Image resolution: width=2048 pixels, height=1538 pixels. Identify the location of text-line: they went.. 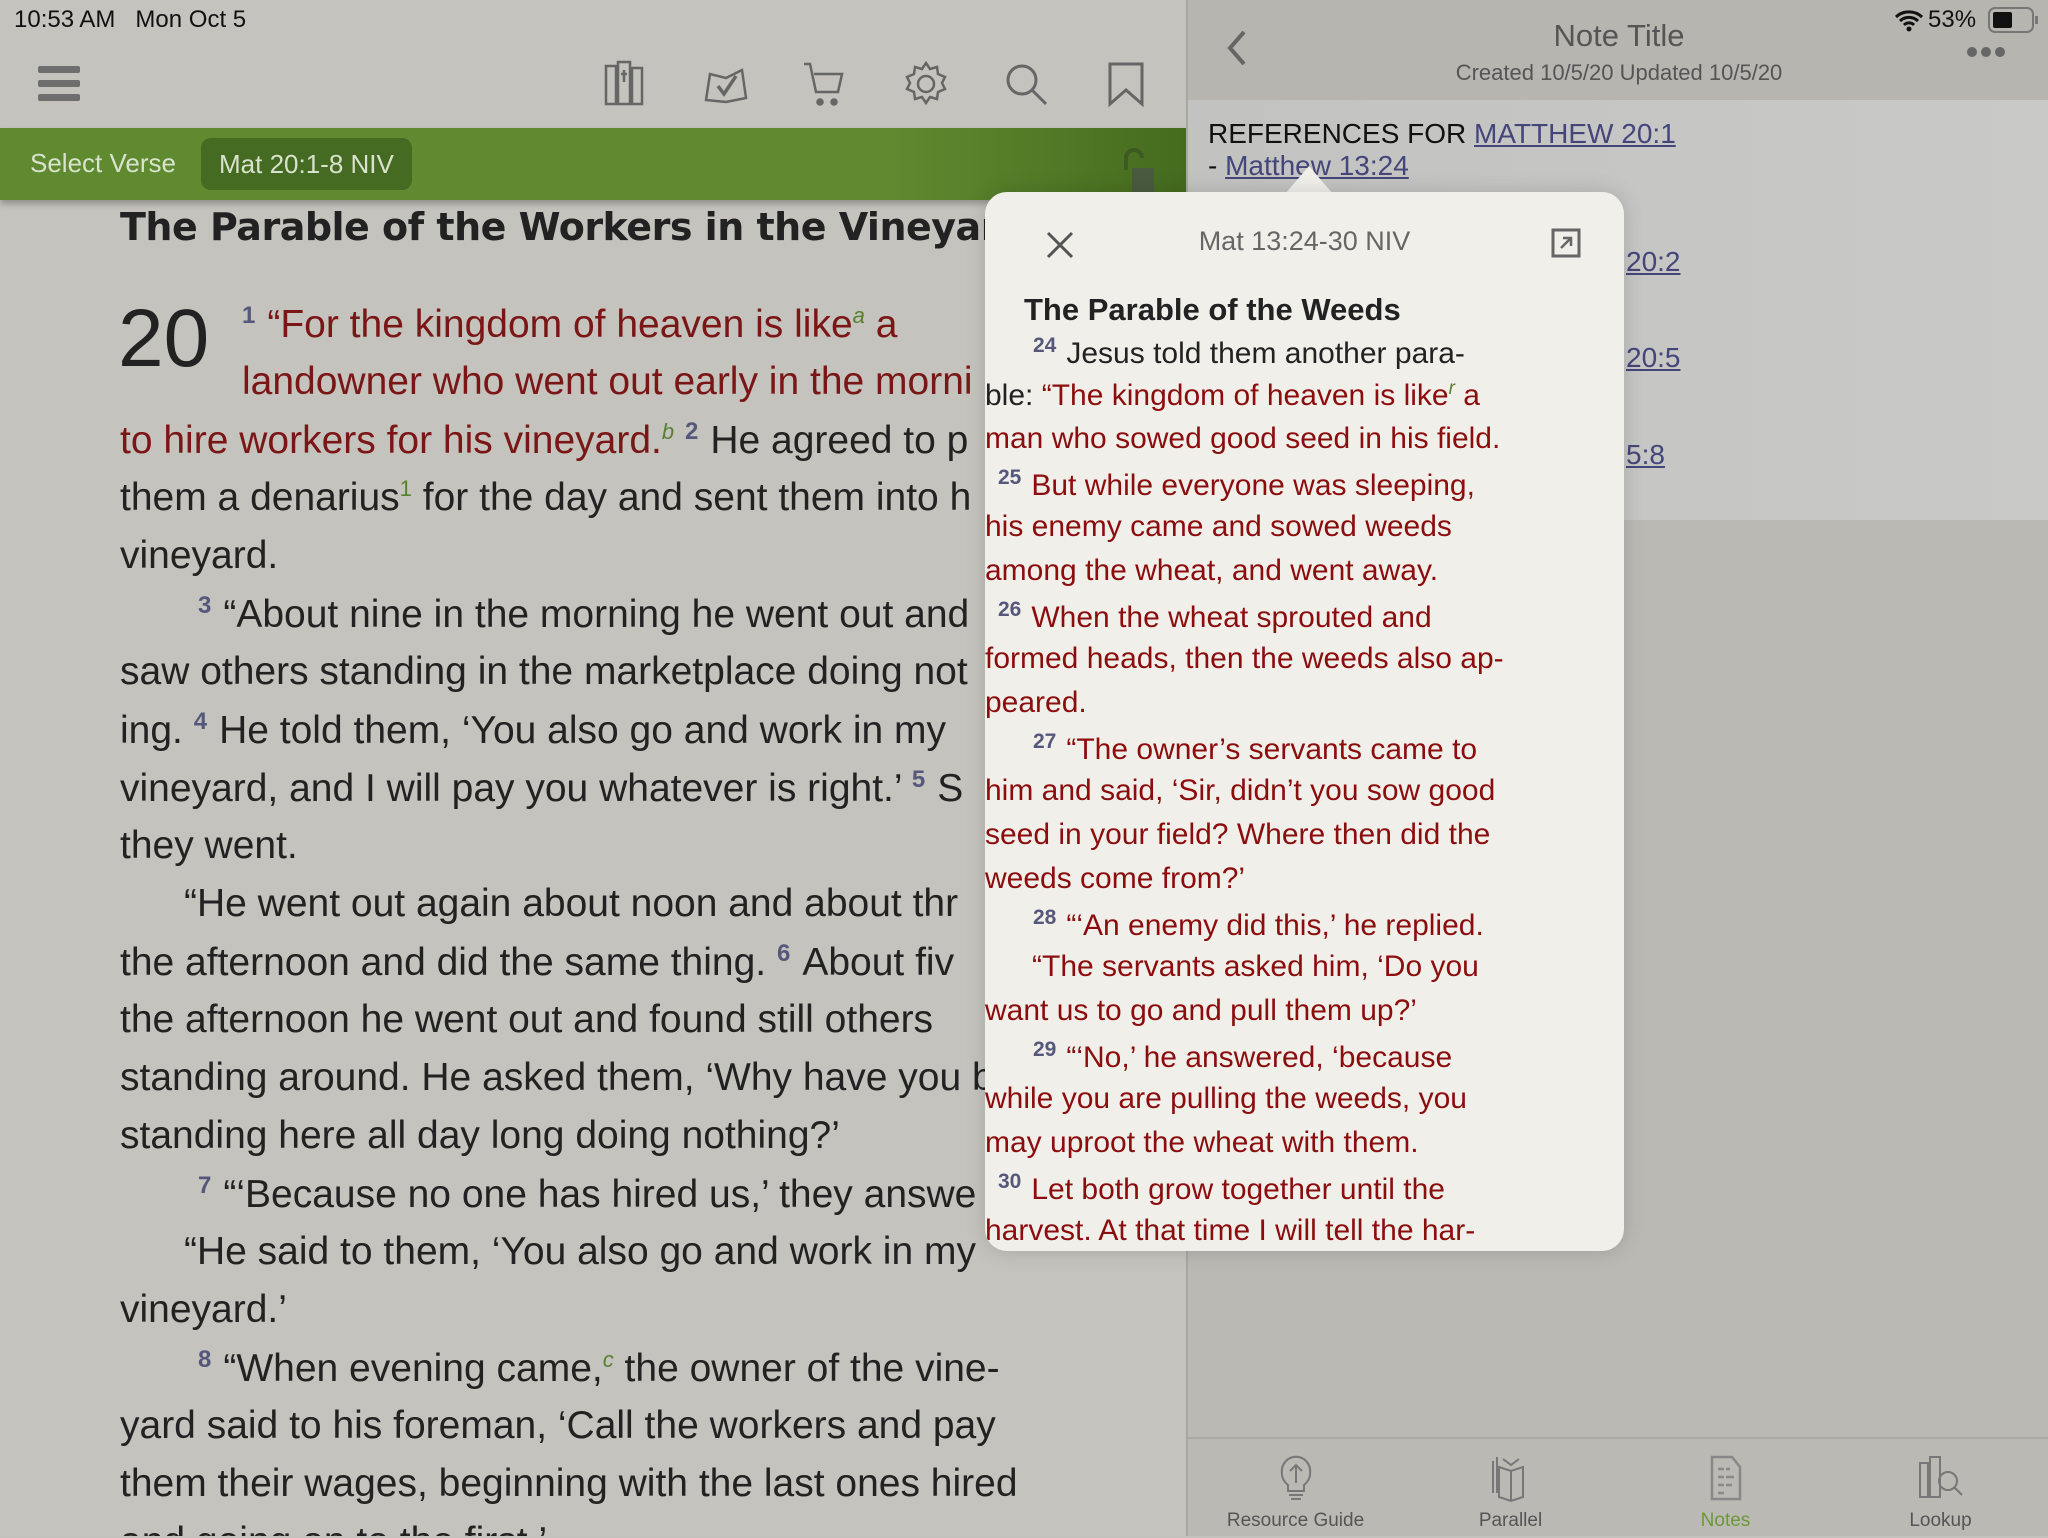
(209, 846).